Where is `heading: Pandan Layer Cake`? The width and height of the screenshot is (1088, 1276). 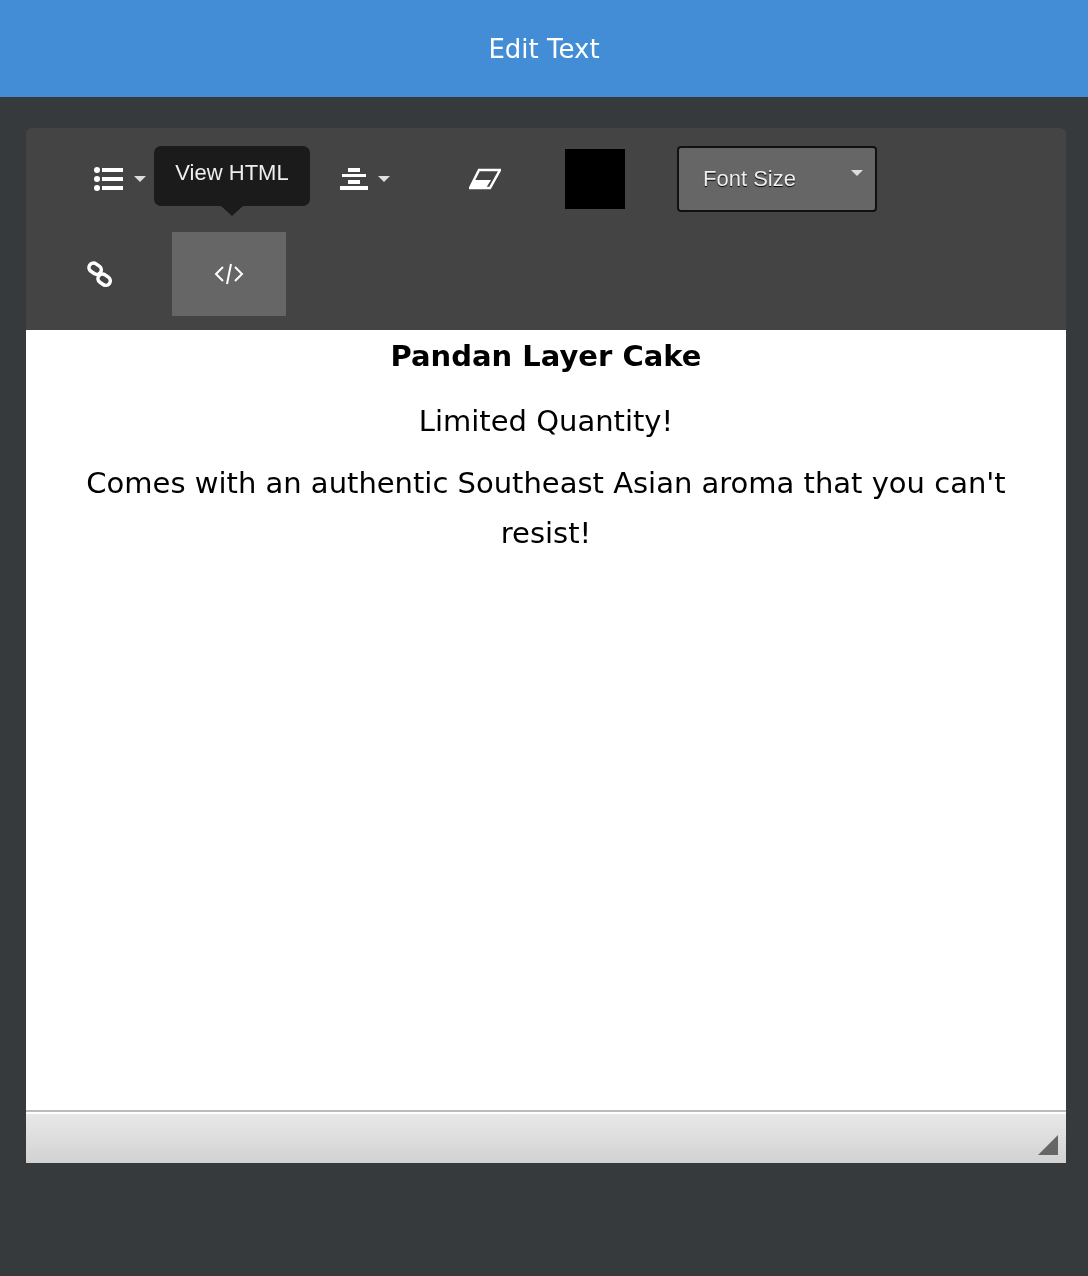
heading: Pandan Layer Cake is located at coordinates (546, 356).